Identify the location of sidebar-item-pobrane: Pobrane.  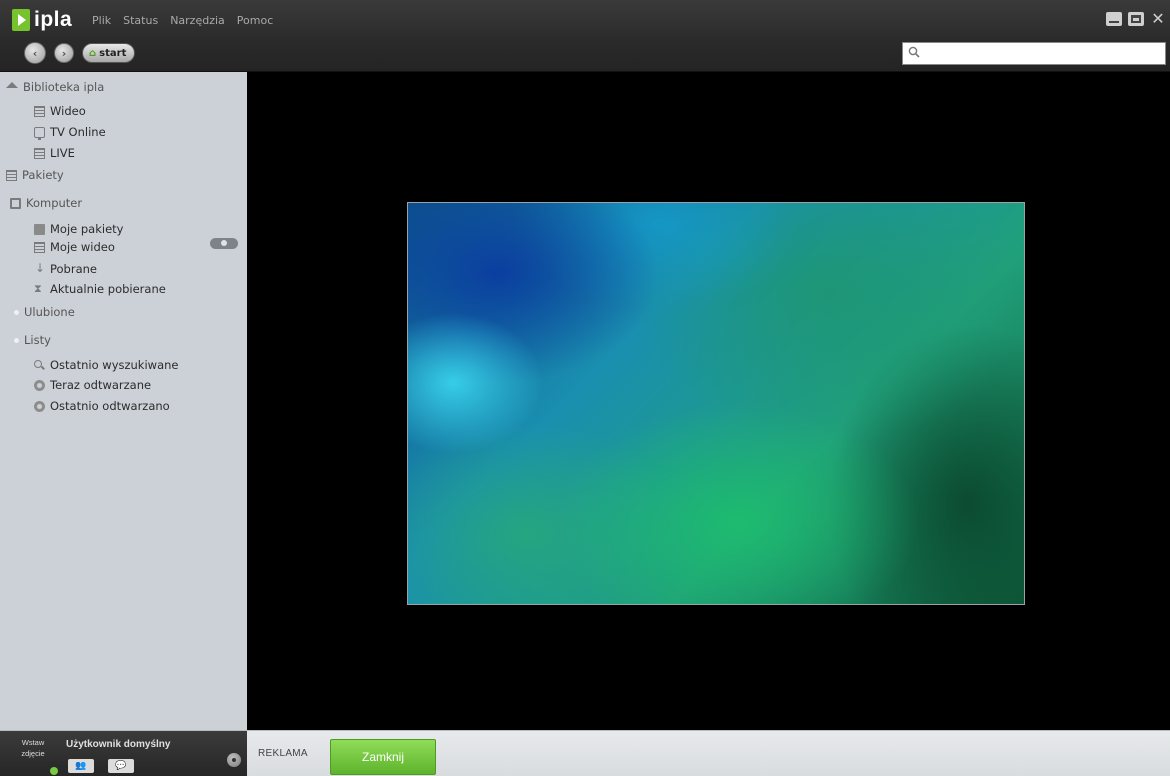
(65, 269).